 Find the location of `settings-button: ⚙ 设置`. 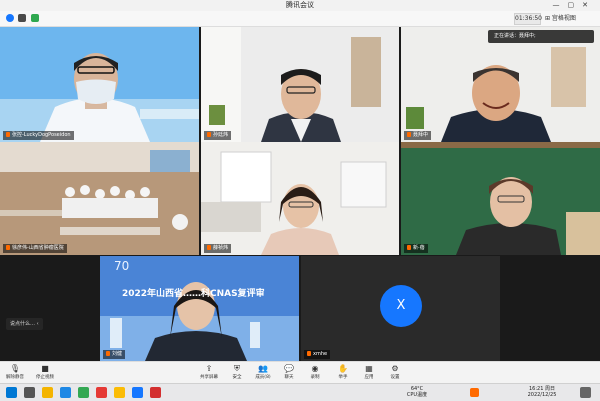

settings-button: ⚙ 设置 is located at coordinates (395, 373).